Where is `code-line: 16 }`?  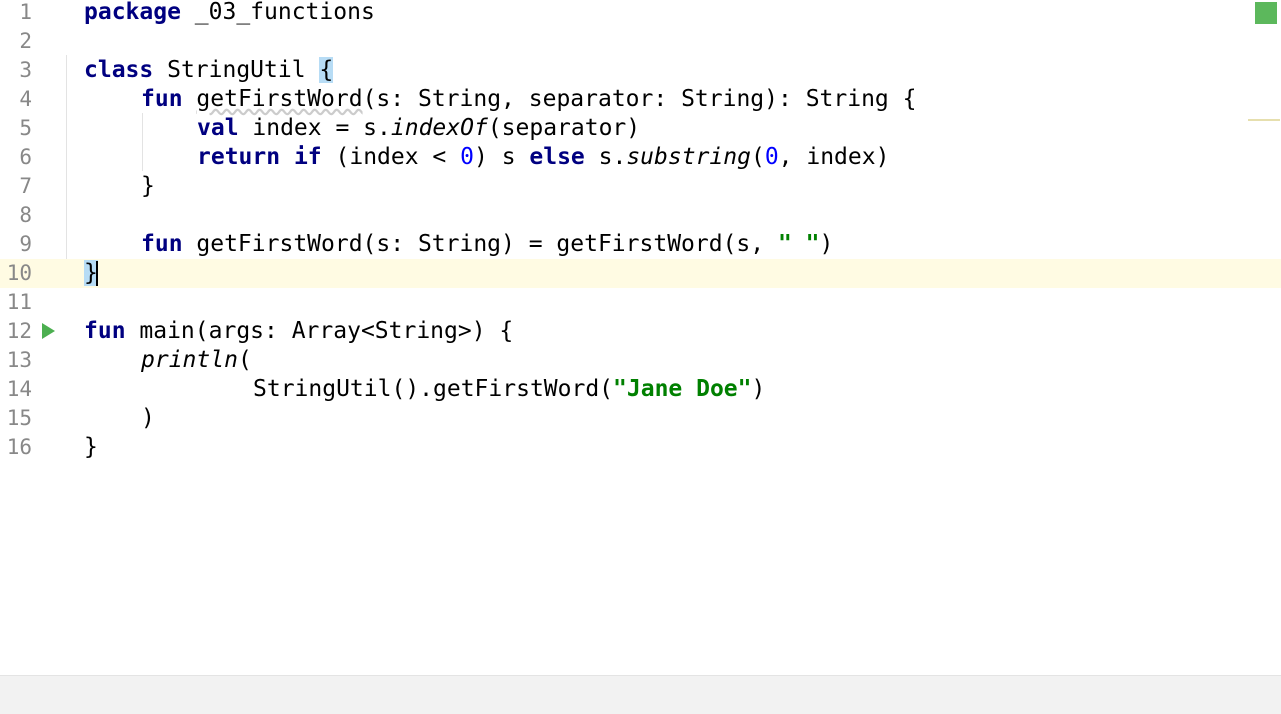 code-line: 16 } is located at coordinates (640, 447).